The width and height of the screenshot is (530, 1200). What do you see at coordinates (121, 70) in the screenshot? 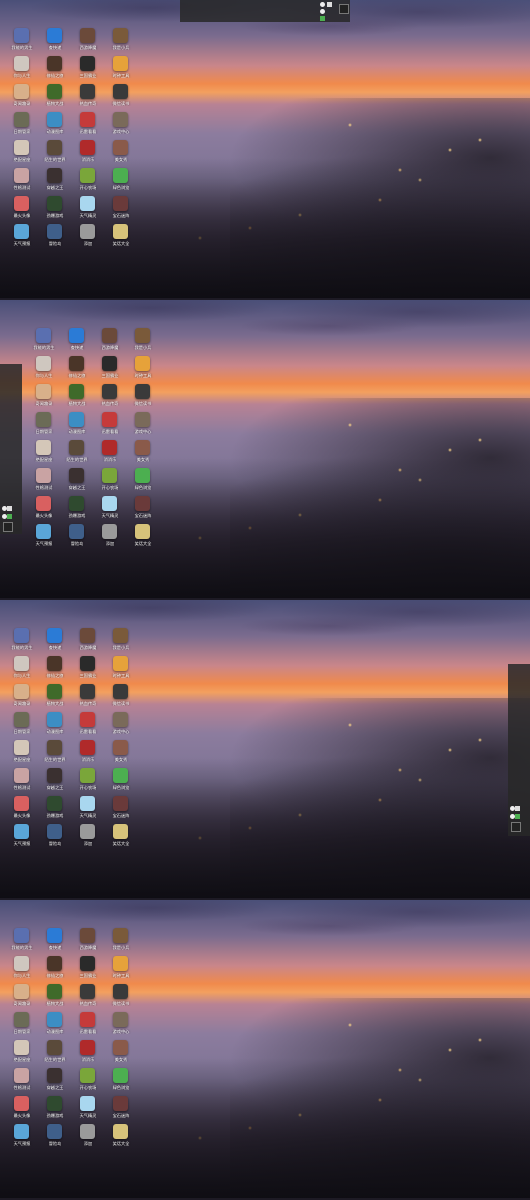
I see `app-icon: 时钟工具` at bounding box center [121, 70].